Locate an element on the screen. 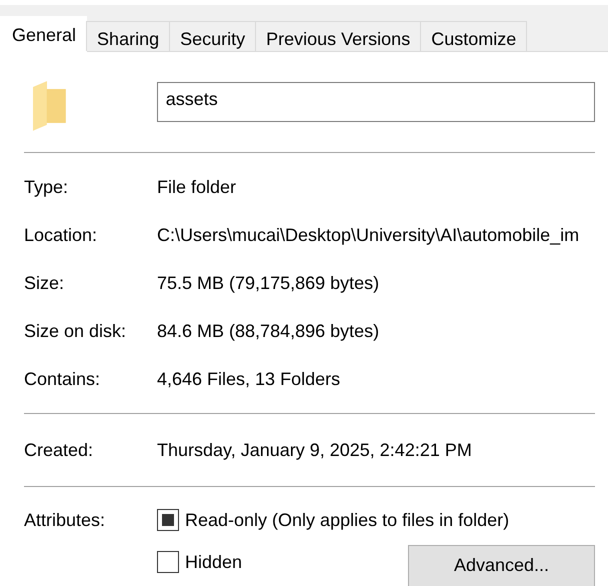 This screenshot has width=608, height=586. field-value: File folder is located at coordinates (197, 187).